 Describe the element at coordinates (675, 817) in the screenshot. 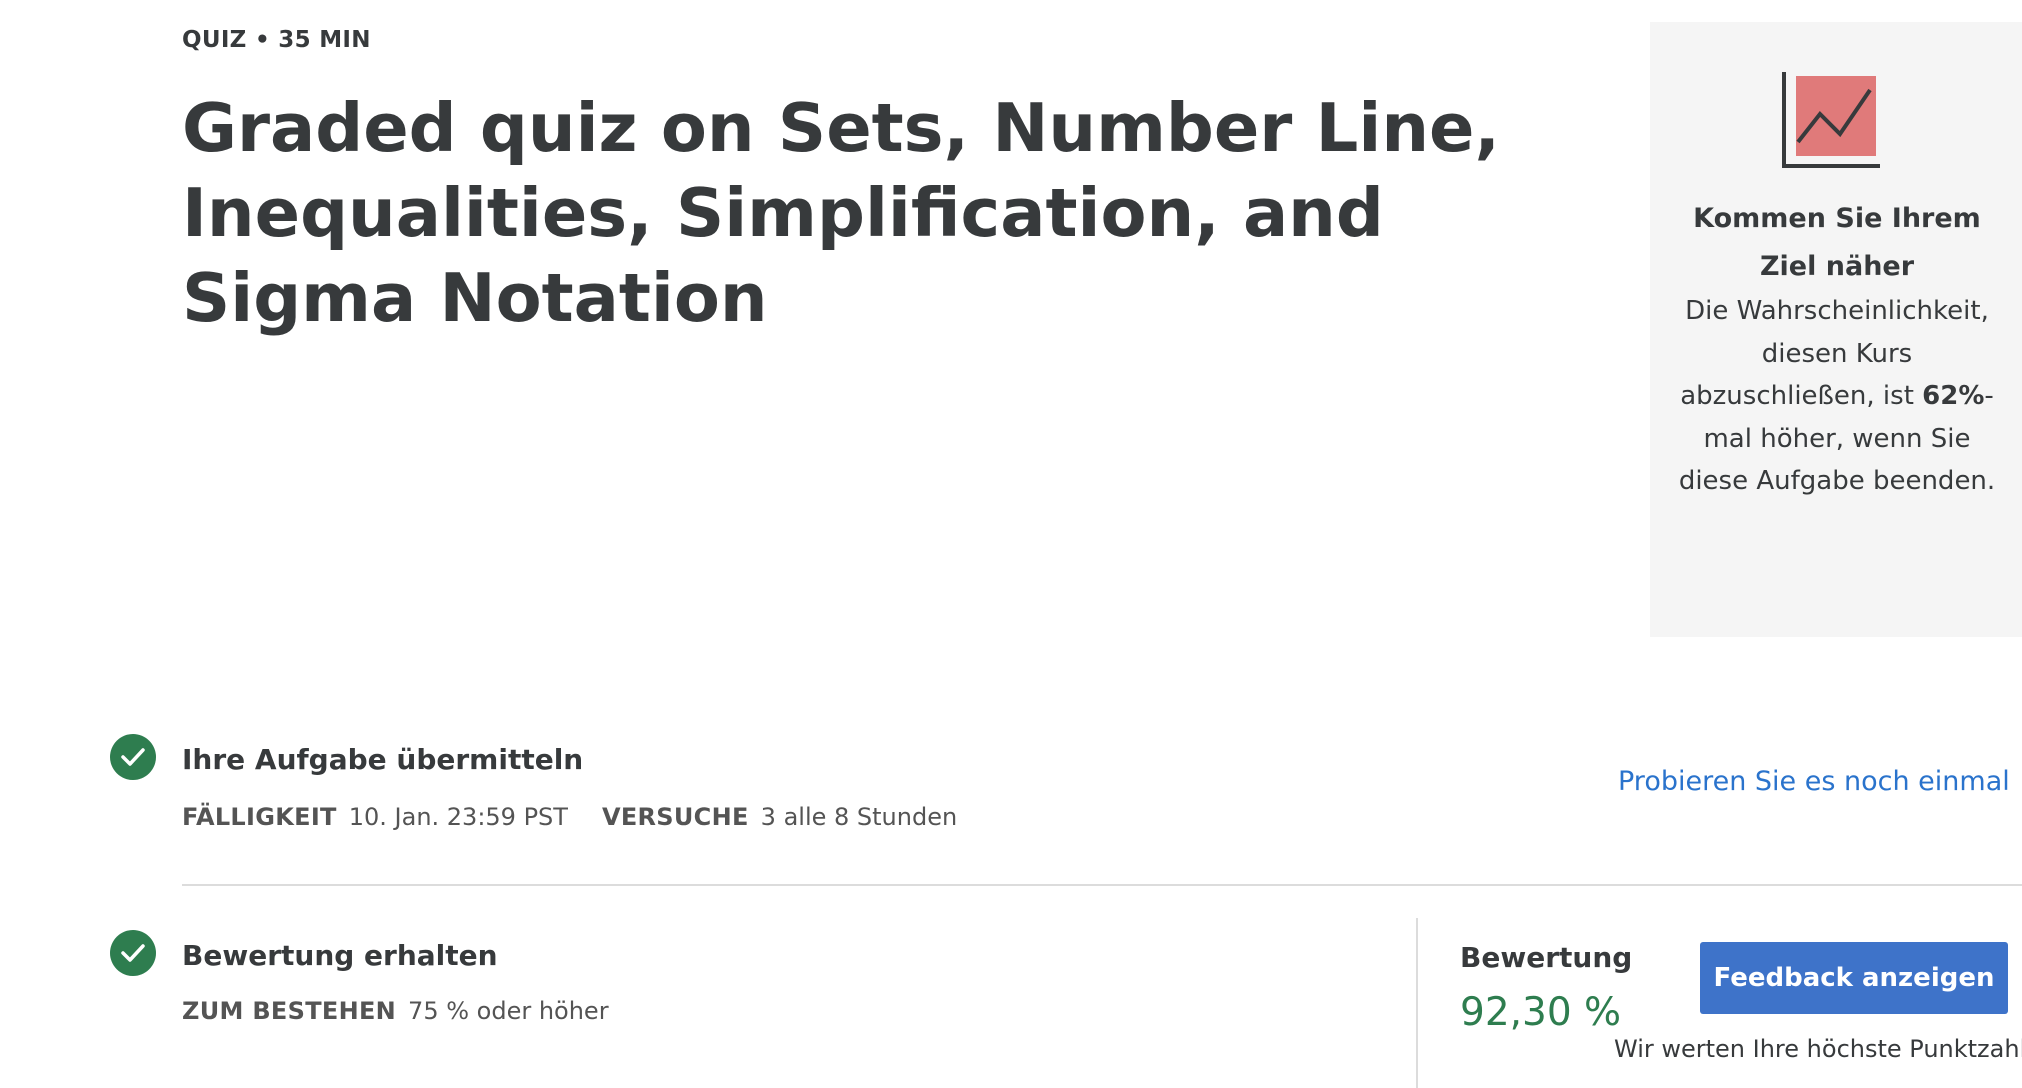

I see `attempts-label: VERSUCHE` at that location.